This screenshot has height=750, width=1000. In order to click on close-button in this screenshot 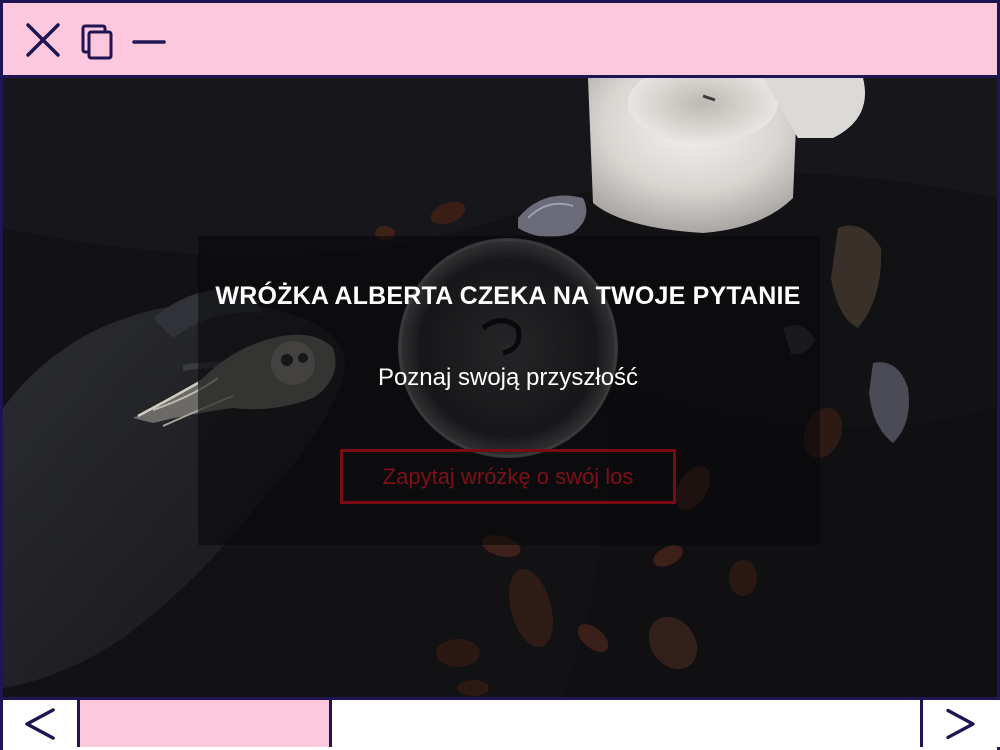, I will do `click(43, 40)`.